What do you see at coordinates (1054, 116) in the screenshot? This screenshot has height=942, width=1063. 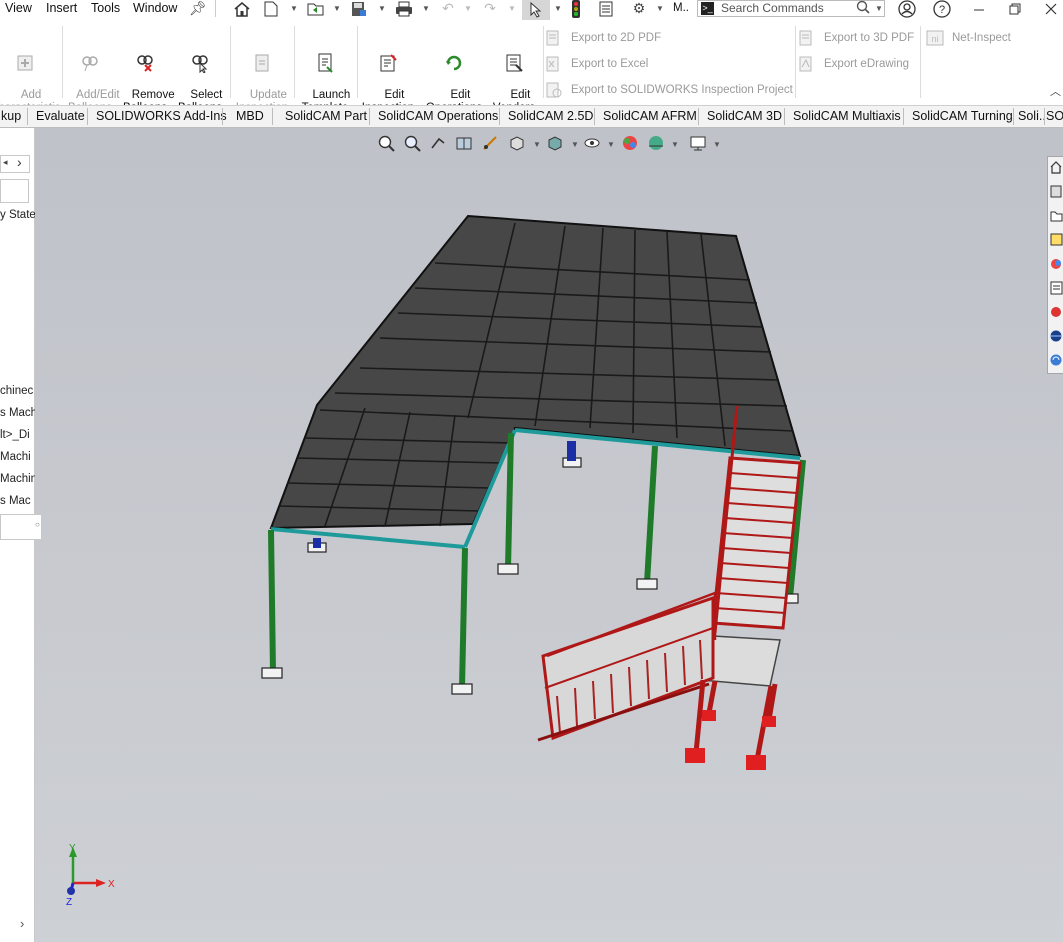 I see `tab-truncated: SO` at bounding box center [1054, 116].